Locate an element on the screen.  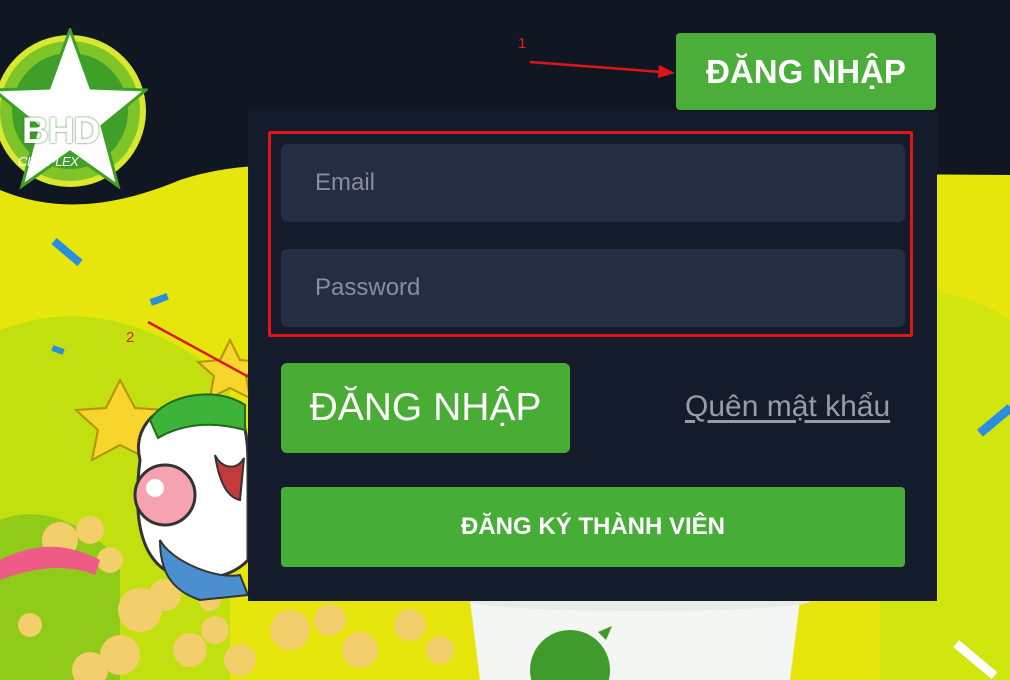
forgot-password-link: Quên mật khẩu is located at coordinates (787, 407).